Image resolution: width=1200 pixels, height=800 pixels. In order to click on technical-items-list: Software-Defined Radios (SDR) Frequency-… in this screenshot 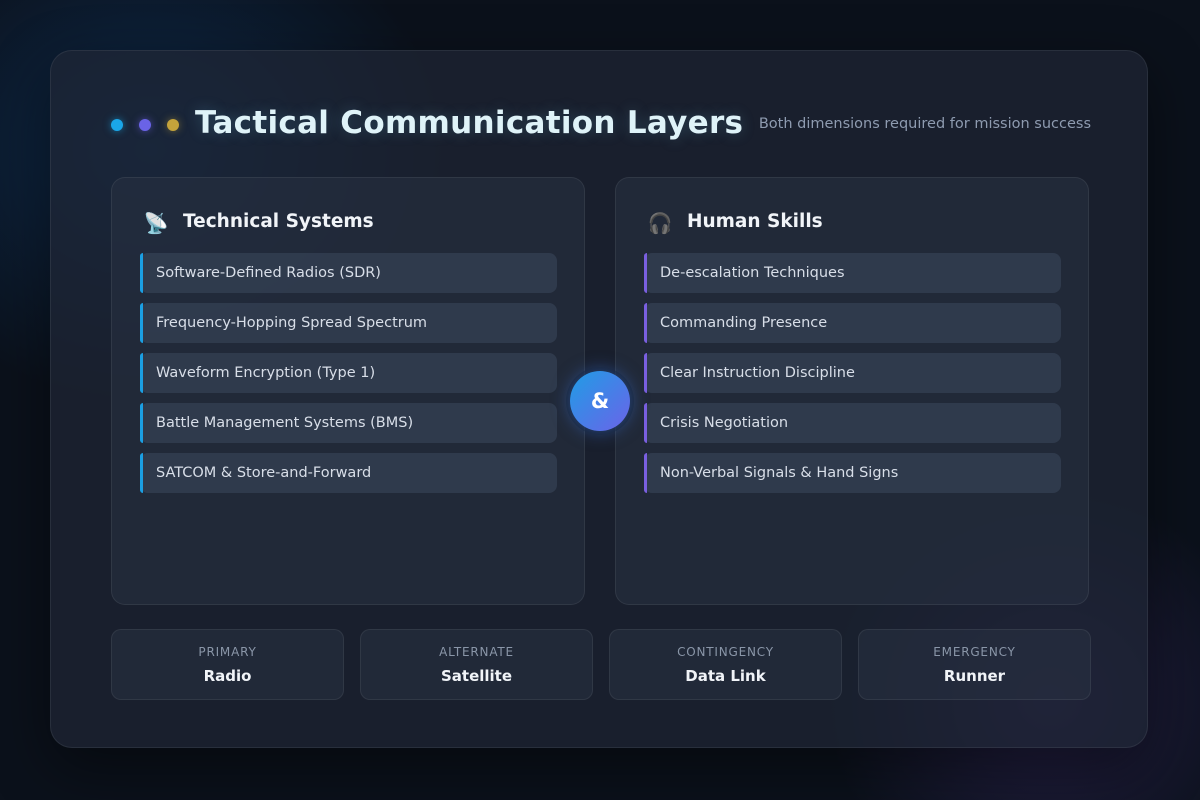, I will do `click(348, 378)`.